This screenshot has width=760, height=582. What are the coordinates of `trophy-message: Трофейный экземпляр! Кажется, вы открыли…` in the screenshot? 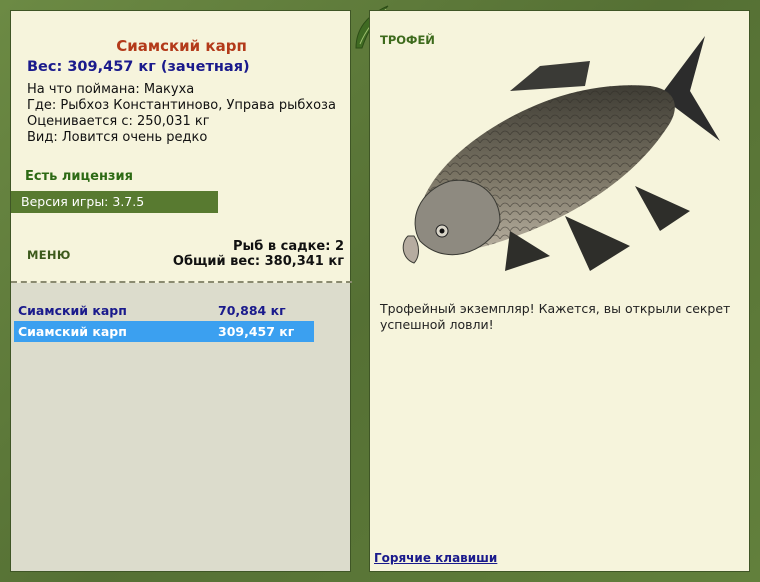 It's located at (555, 316).